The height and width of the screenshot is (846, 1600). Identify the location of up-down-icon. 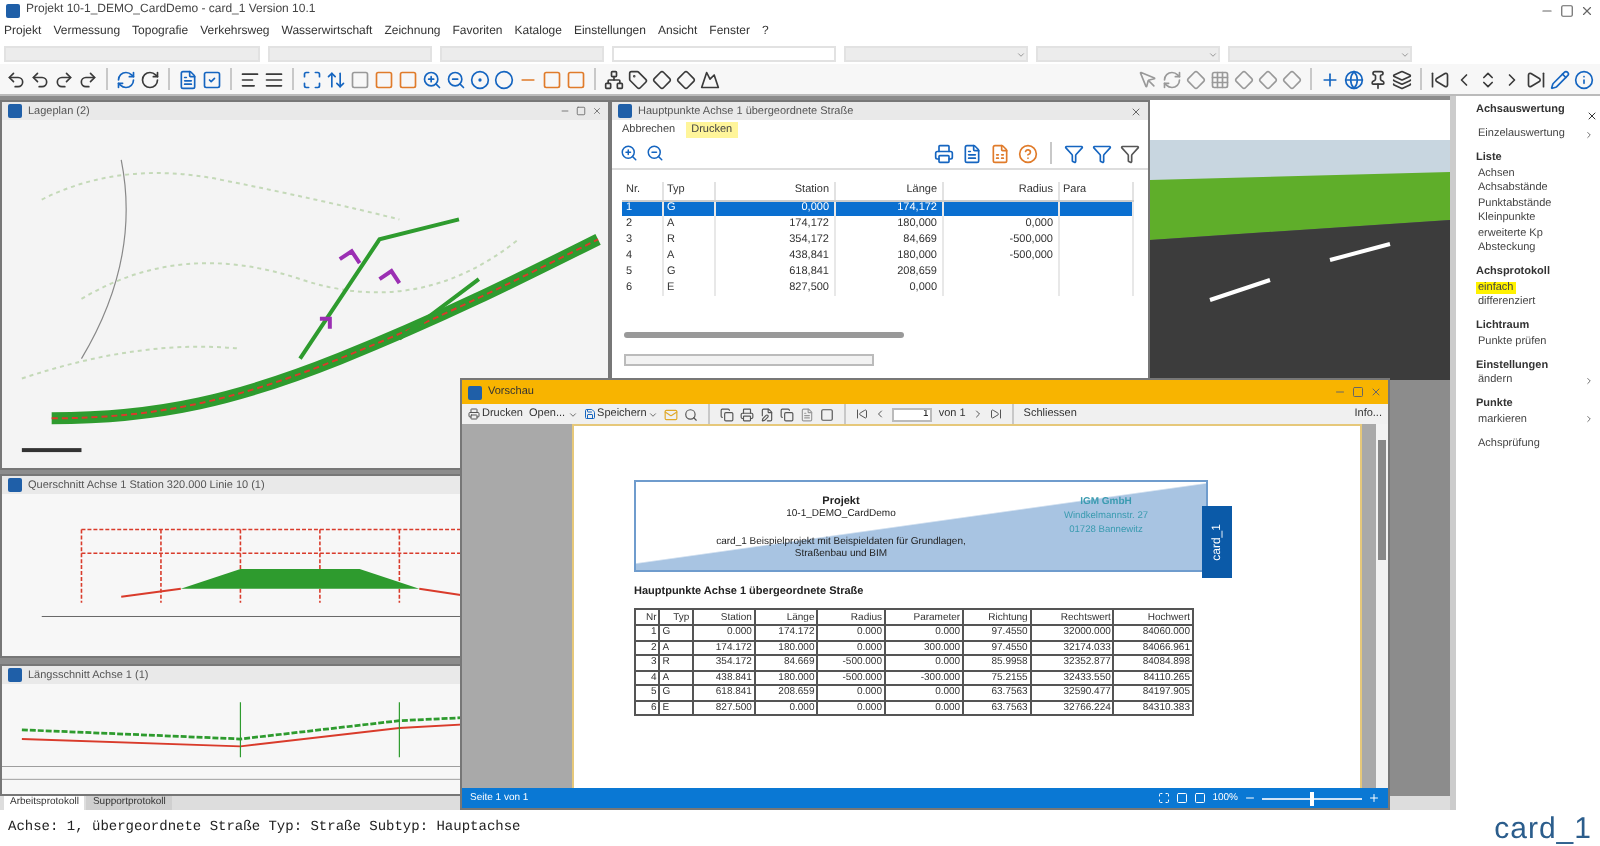
(1488, 79).